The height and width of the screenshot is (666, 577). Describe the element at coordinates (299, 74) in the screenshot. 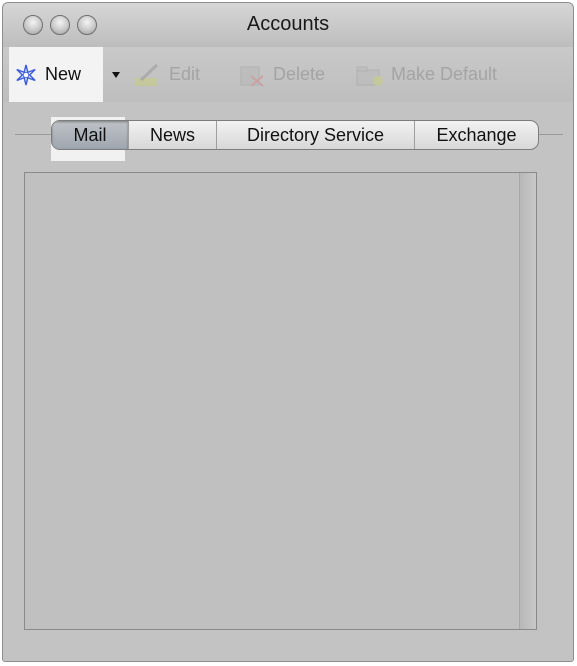

I see `delete-button-label: Delete` at that location.